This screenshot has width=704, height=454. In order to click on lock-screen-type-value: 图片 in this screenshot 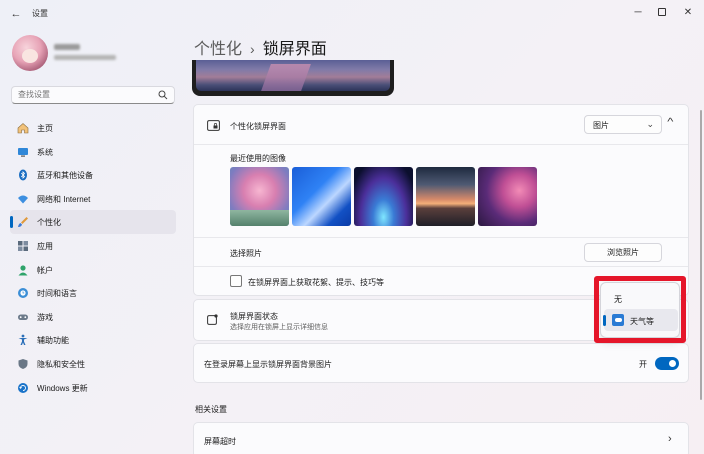, I will do `click(601, 125)`.